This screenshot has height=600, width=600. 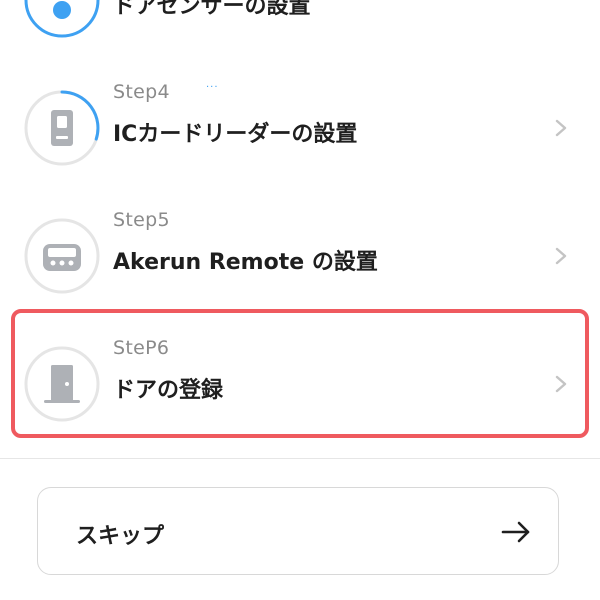 What do you see at coordinates (120, 536) in the screenshot?
I see `skip-button-label: スキップ` at bounding box center [120, 536].